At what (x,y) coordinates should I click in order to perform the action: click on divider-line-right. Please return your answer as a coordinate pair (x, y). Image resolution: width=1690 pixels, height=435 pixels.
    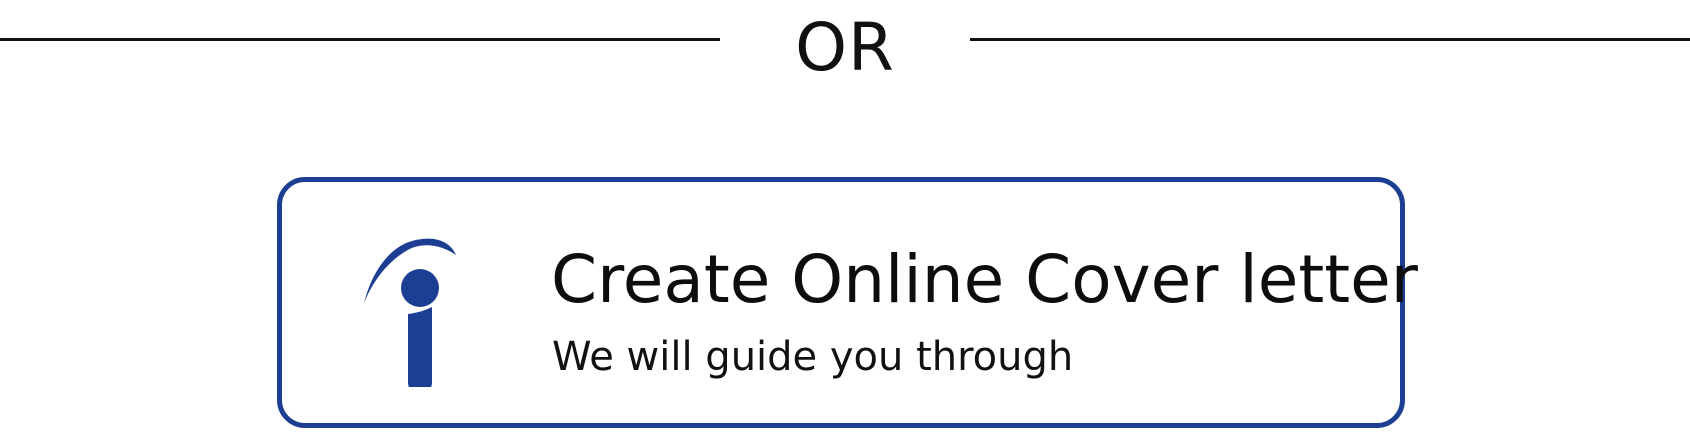
    Looking at the image, I should click on (1330, 39).